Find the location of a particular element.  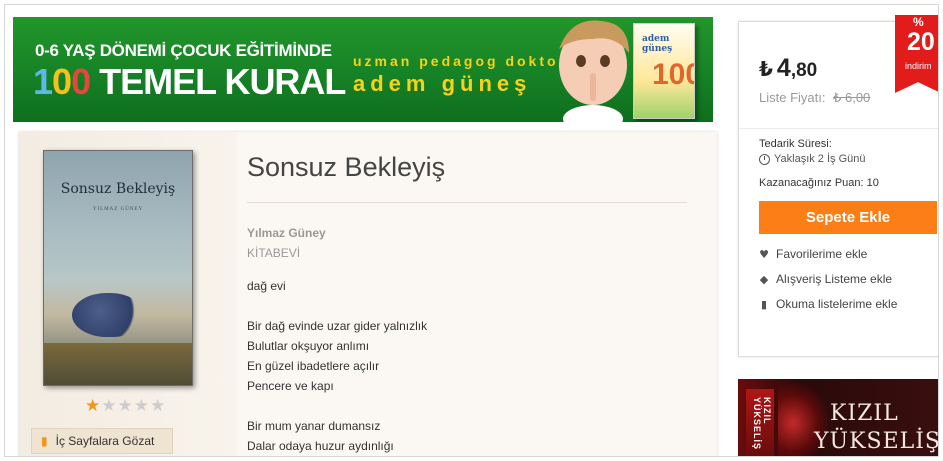

banner-book-image: adem güneş 100 is located at coordinates (664, 71).